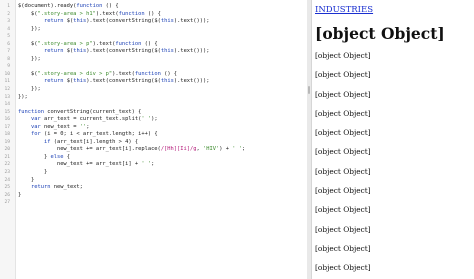  Describe the element at coordinates (66, 13) in the screenshot. I see `code-token: ".story-area > h1"` at that location.